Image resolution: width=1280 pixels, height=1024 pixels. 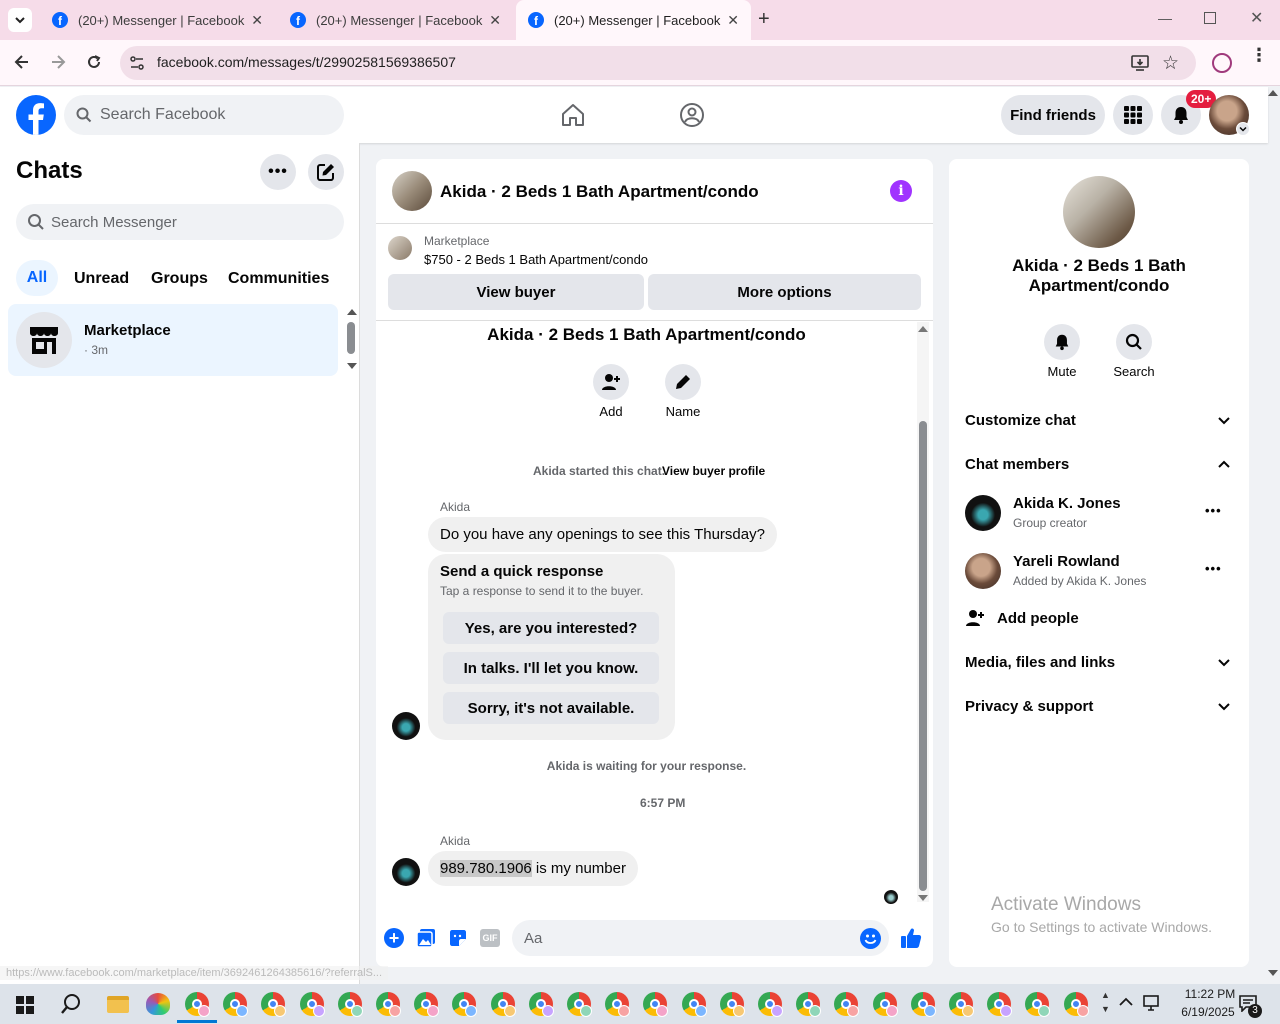 What do you see at coordinates (1133, 115) in the screenshot?
I see `menu-grid-button` at bounding box center [1133, 115].